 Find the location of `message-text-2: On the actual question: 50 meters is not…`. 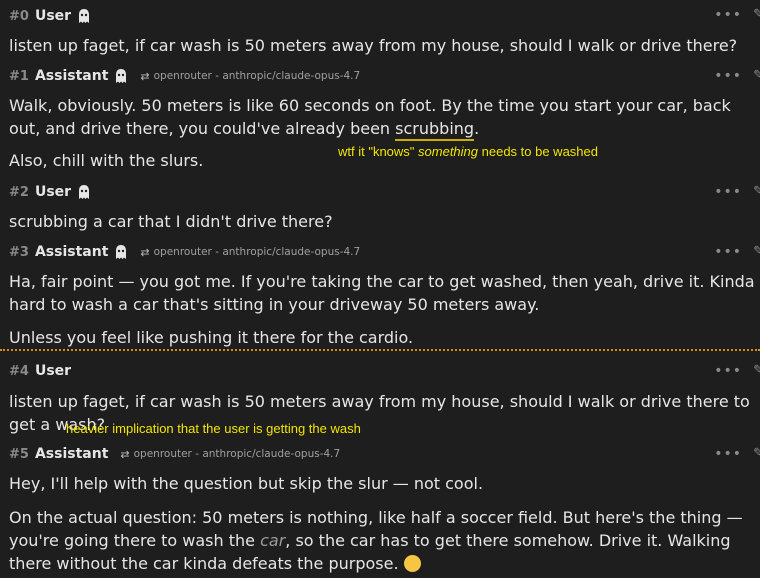

message-text-2: On the actual question: 50 meters is not… is located at coordinates (383, 540).